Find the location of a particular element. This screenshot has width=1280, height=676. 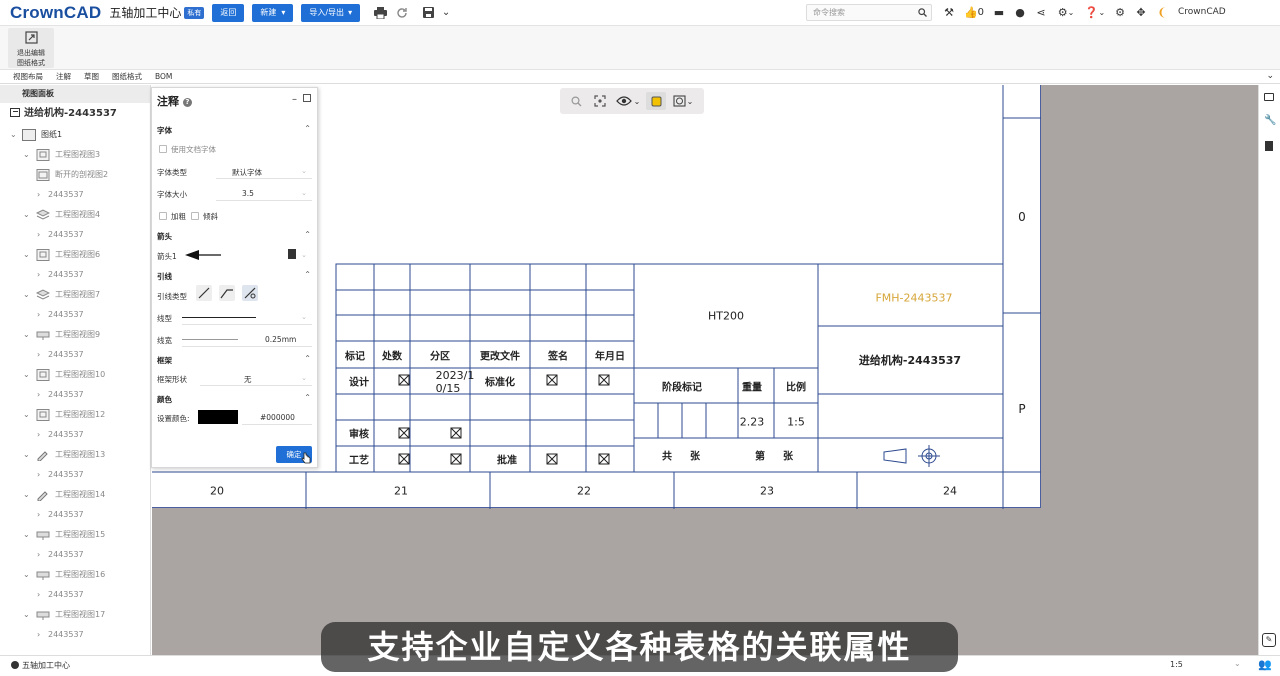

tree-view-item: ⌄ 工程图视图7 is located at coordinates (75, 295).